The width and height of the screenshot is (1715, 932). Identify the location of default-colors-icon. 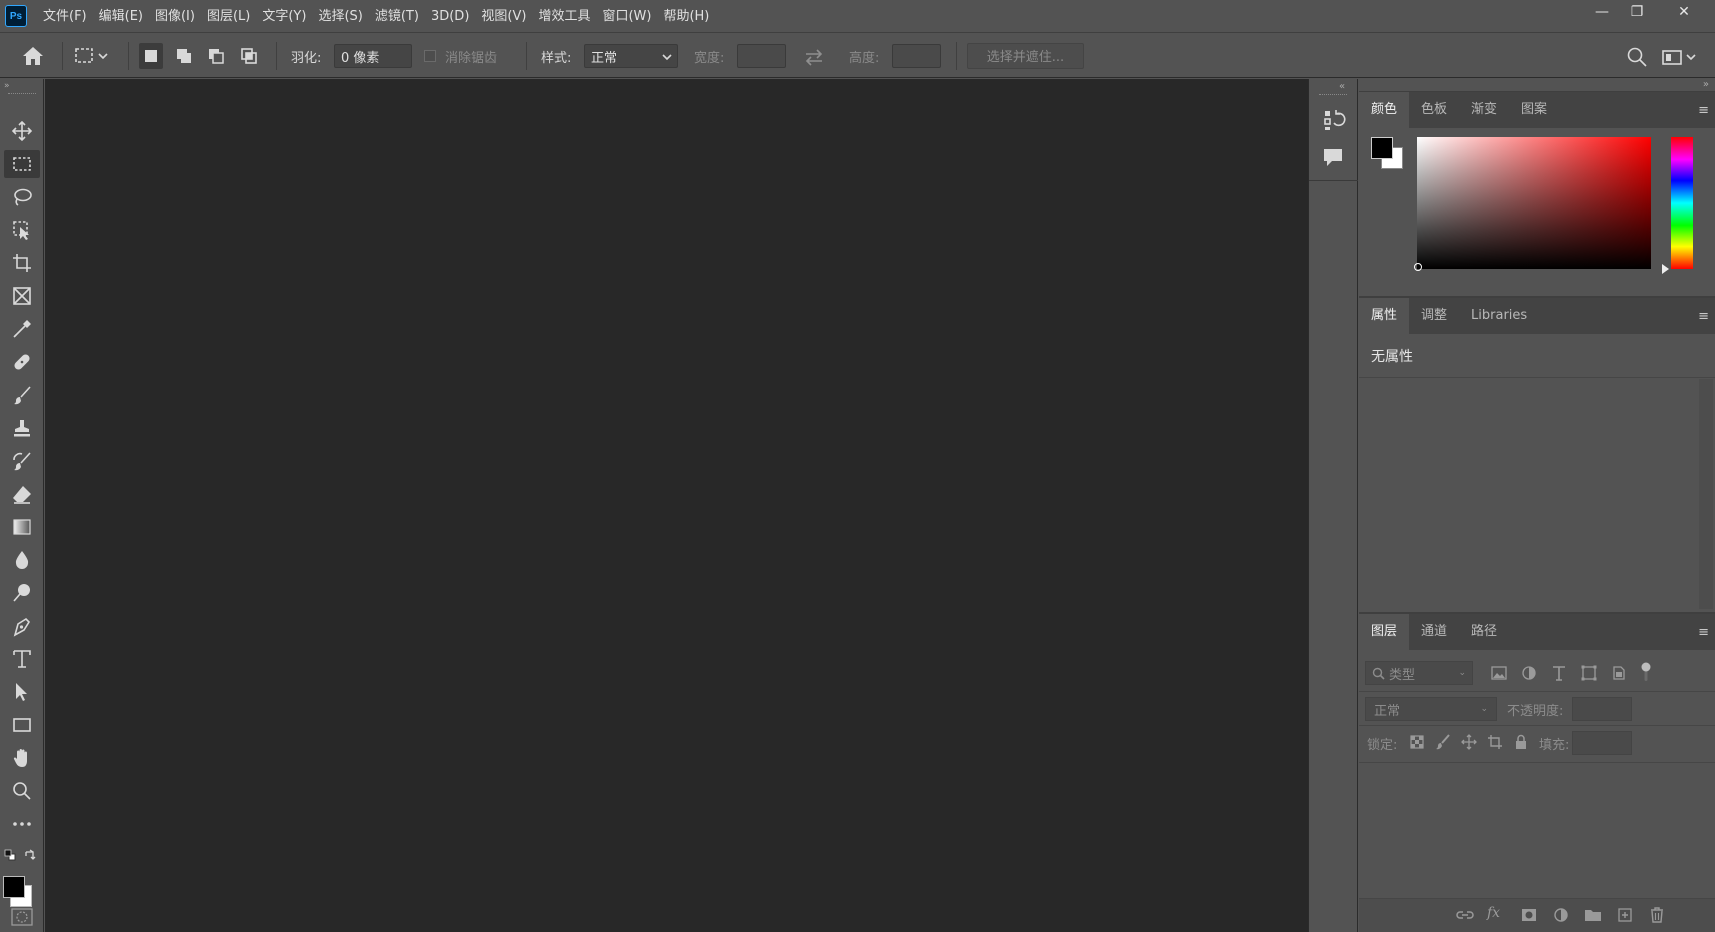
(10, 855).